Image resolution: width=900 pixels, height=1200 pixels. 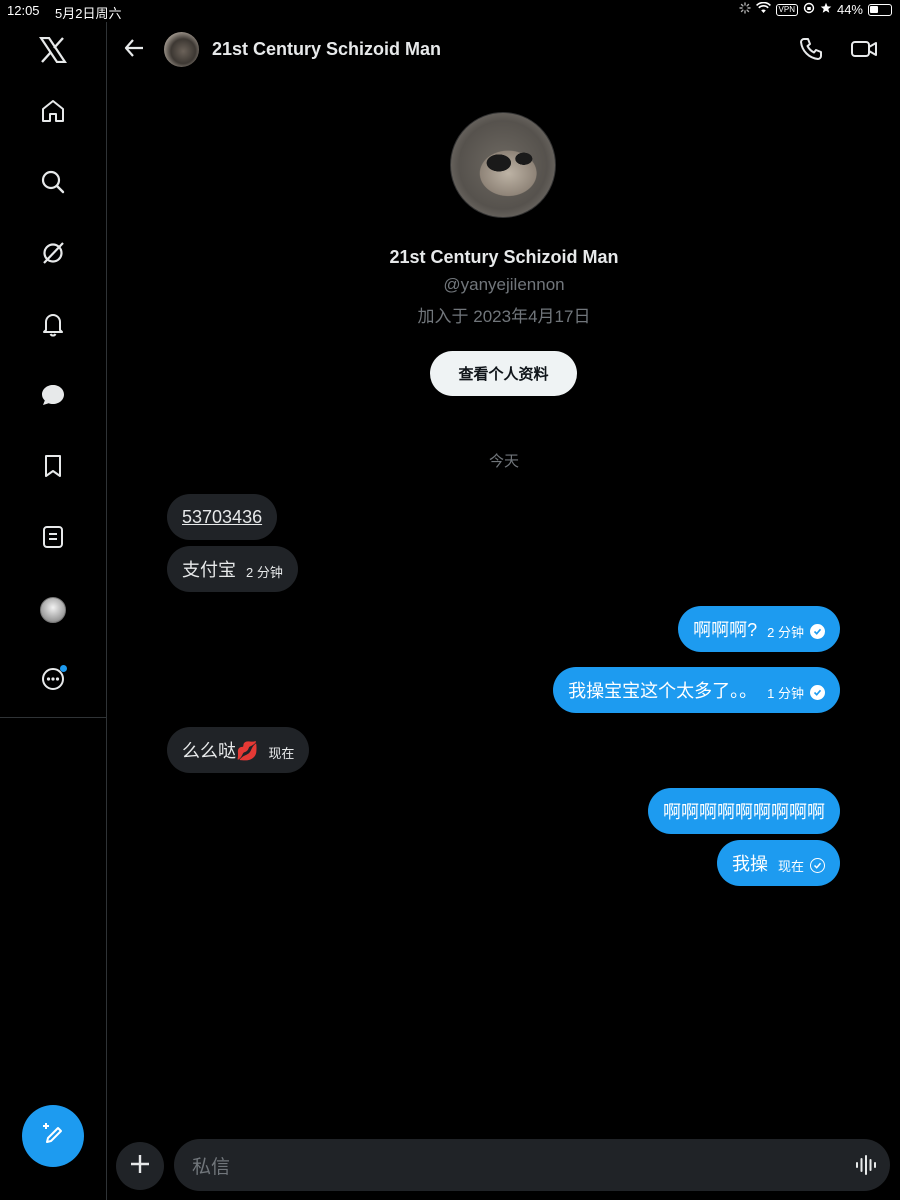 What do you see at coordinates (211, 1167) in the screenshot?
I see `message-input-placeholder: 私信` at bounding box center [211, 1167].